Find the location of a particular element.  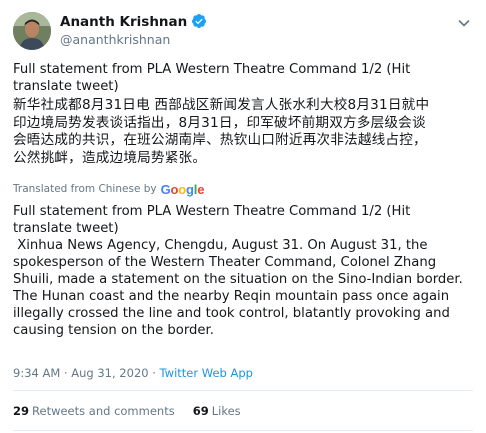

avatar-photo is located at coordinates (32, 31).